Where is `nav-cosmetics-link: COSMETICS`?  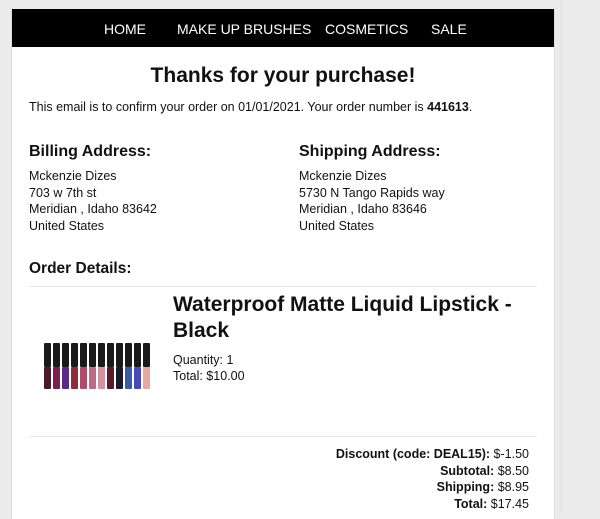
nav-cosmetics-link: COSMETICS is located at coordinates (366, 29).